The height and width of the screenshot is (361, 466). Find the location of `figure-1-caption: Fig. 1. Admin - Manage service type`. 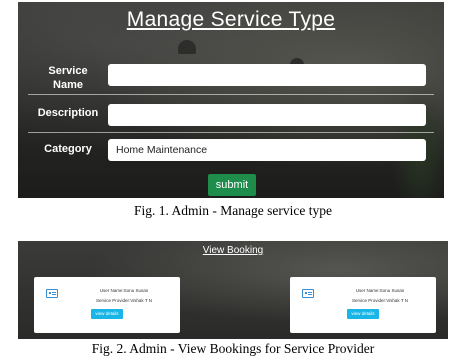

figure-1-caption: Fig. 1. Admin - Manage service type is located at coordinates (233, 210).